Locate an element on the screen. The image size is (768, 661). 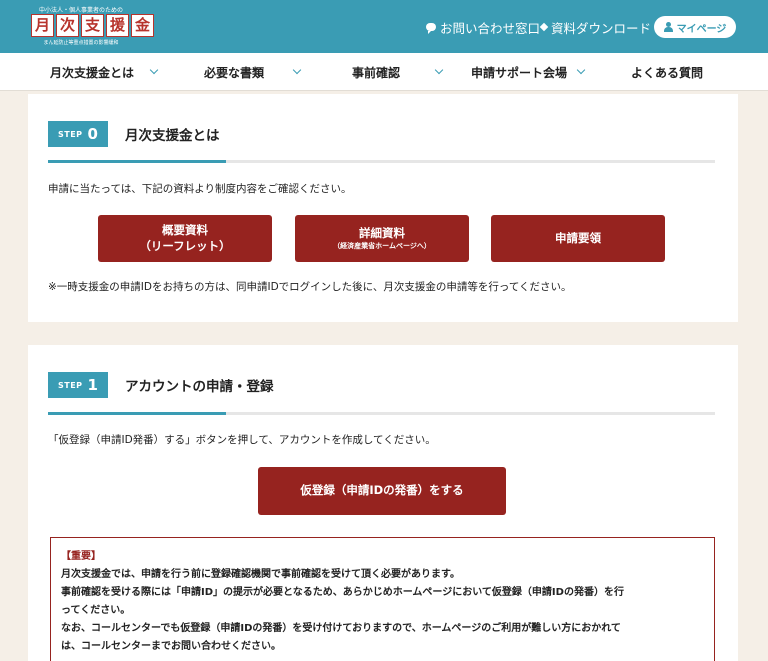
step-badge: STEP 1 is located at coordinates (78, 385).